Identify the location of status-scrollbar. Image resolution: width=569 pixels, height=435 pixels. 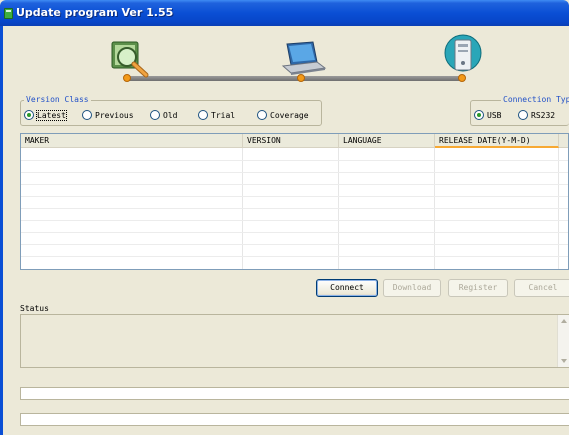
(563, 341).